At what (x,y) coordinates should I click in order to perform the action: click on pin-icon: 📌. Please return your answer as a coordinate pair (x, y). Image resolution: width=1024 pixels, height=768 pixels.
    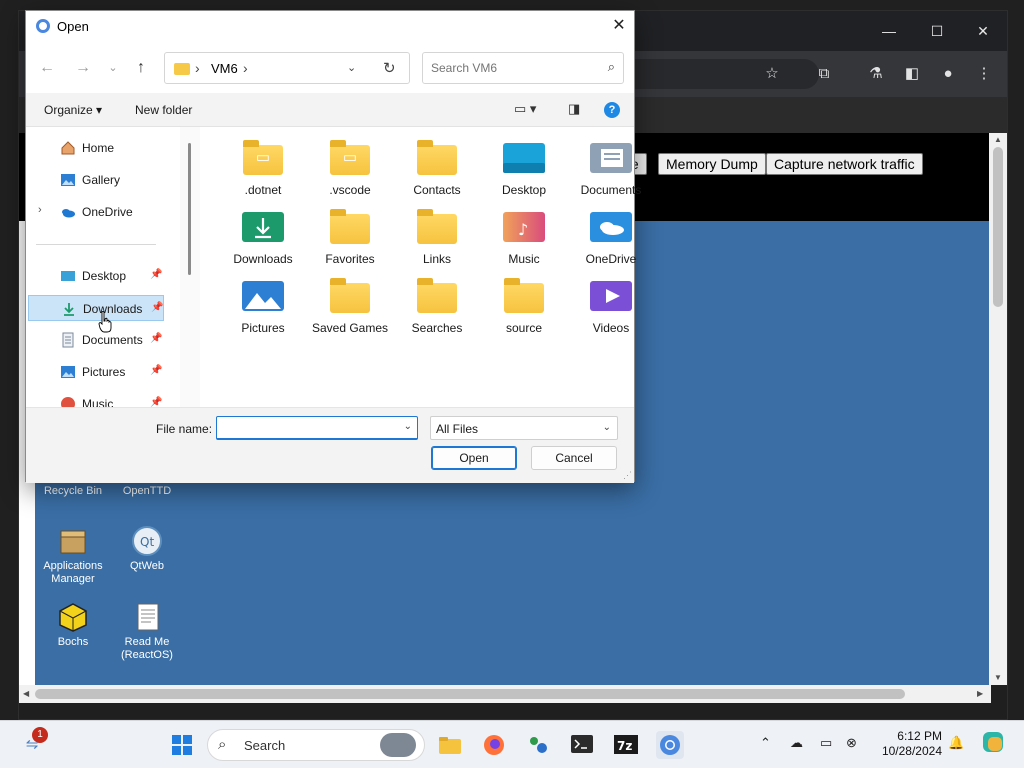
    Looking at the image, I should click on (156, 402).